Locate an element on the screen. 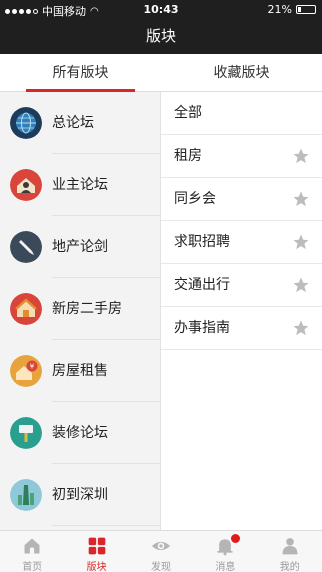  sidebar-item-label: 装修论坛 is located at coordinates (80, 433).